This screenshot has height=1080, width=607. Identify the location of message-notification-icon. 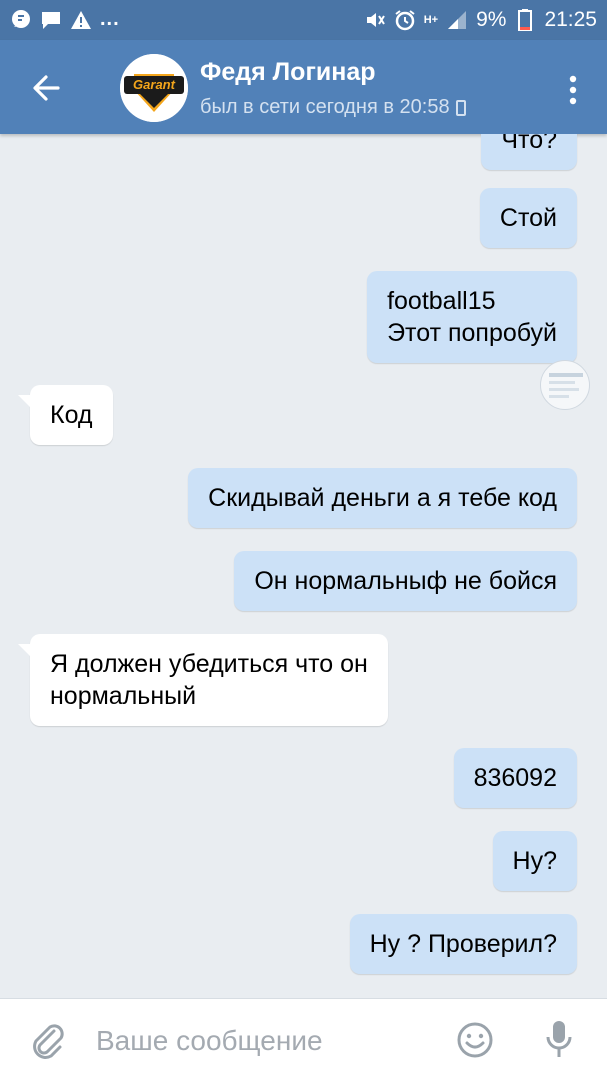
(51, 20).